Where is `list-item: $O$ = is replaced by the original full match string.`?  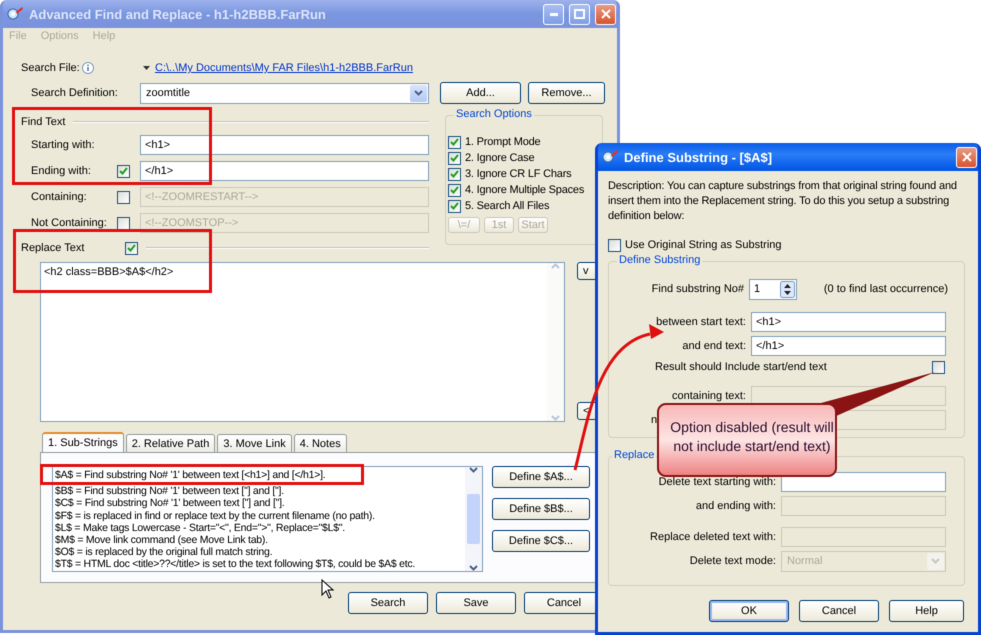 list-item: $O$ = is replaced by the original full match string. is located at coordinates (163, 552).